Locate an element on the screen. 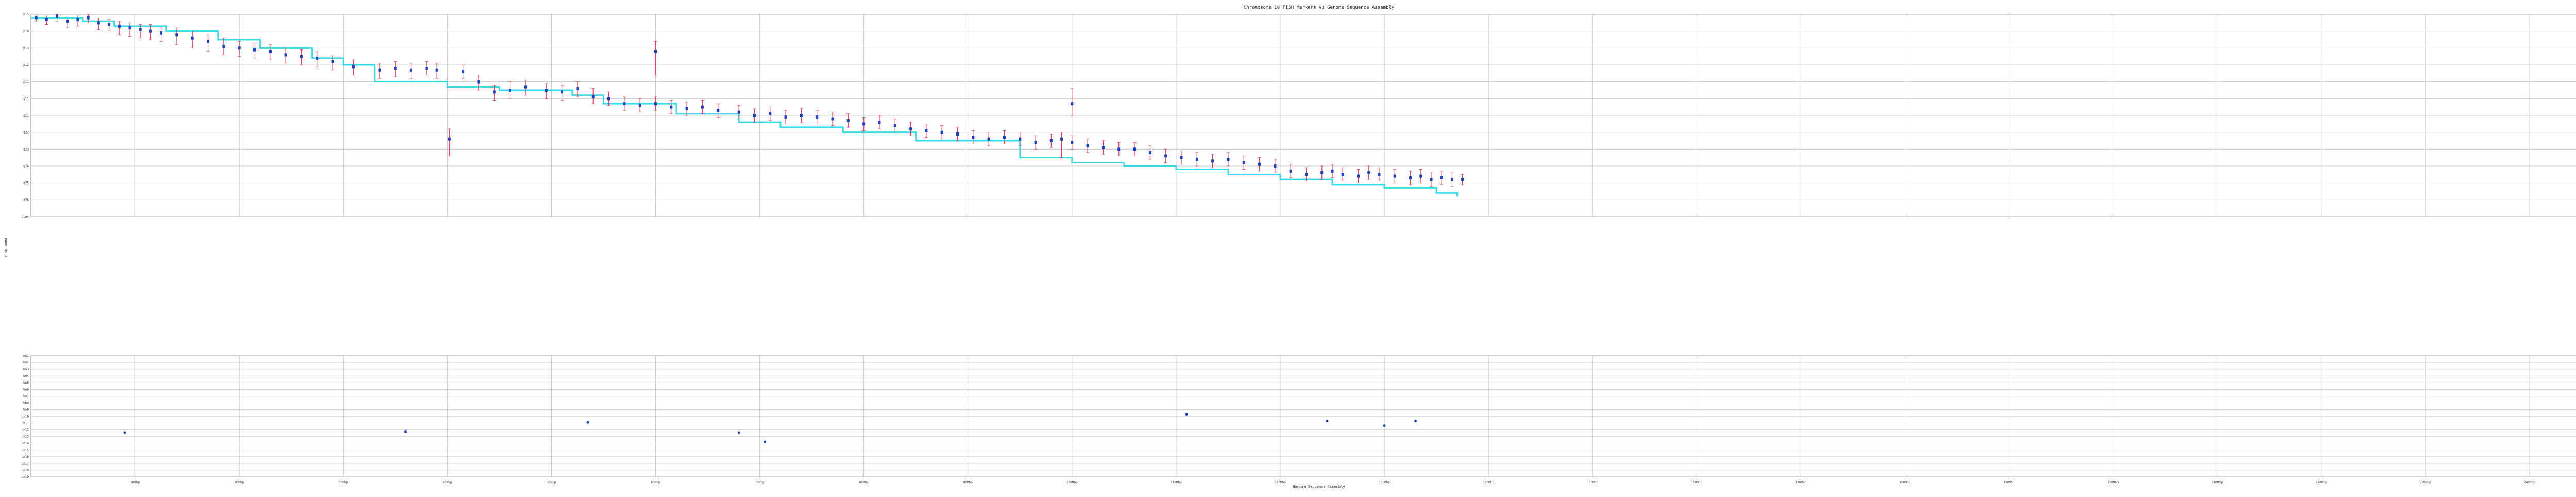  y-tick-label-lower: Un18 is located at coordinates (25, 470).